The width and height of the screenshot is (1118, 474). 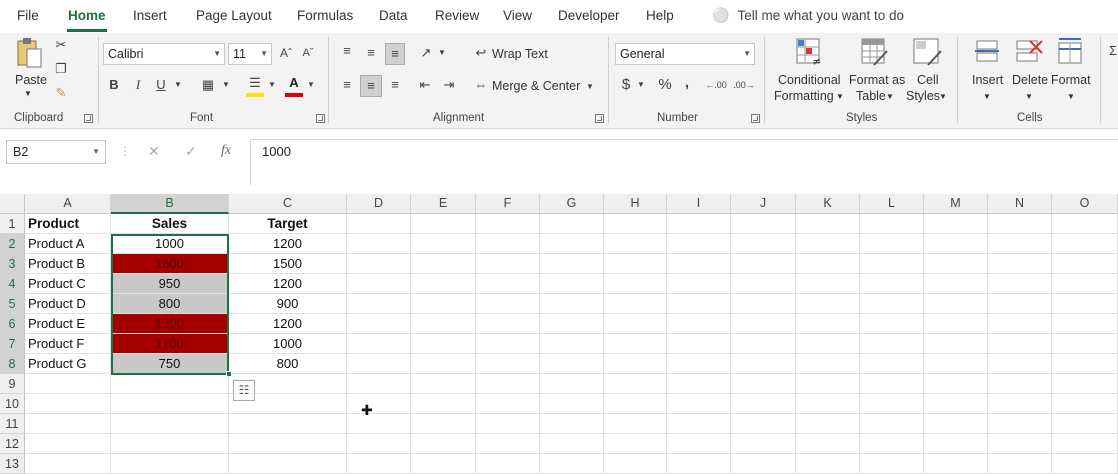 I want to click on cell-f13, so click(x=508, y=464).